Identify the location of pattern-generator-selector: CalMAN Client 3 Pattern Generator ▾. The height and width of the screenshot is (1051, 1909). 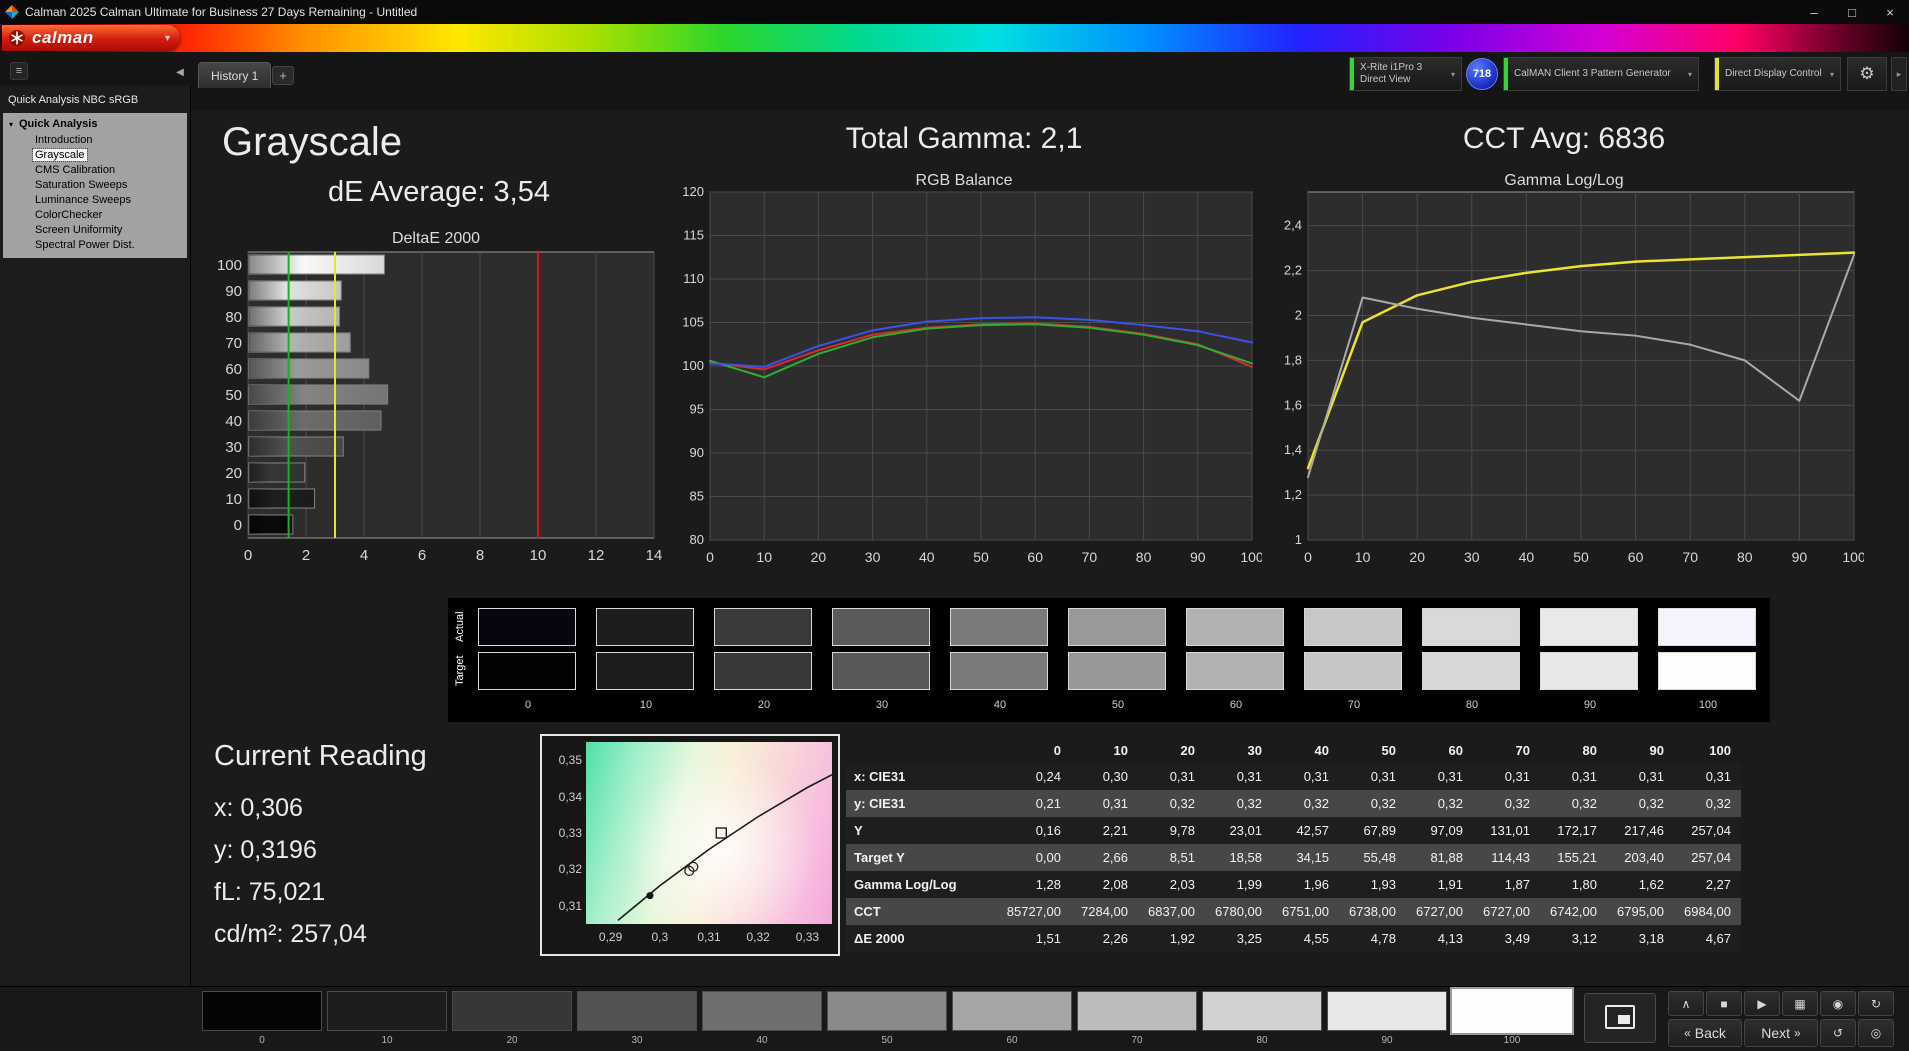
(1601, 74).